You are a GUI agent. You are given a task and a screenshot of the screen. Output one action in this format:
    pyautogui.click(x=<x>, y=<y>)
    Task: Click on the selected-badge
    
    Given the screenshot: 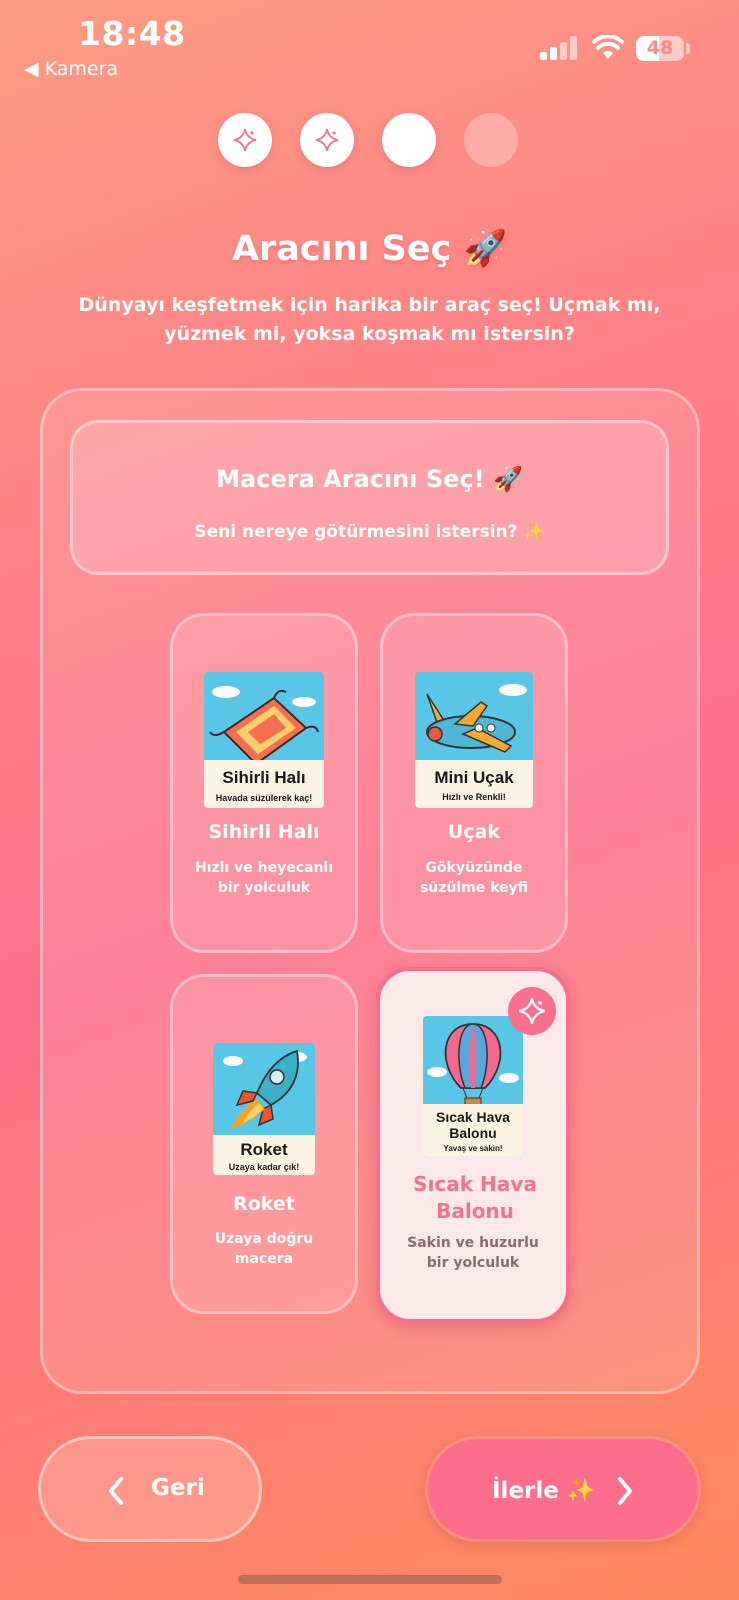 What is the action you would take?
    pyautogui.click(x=532, y=1011)
    